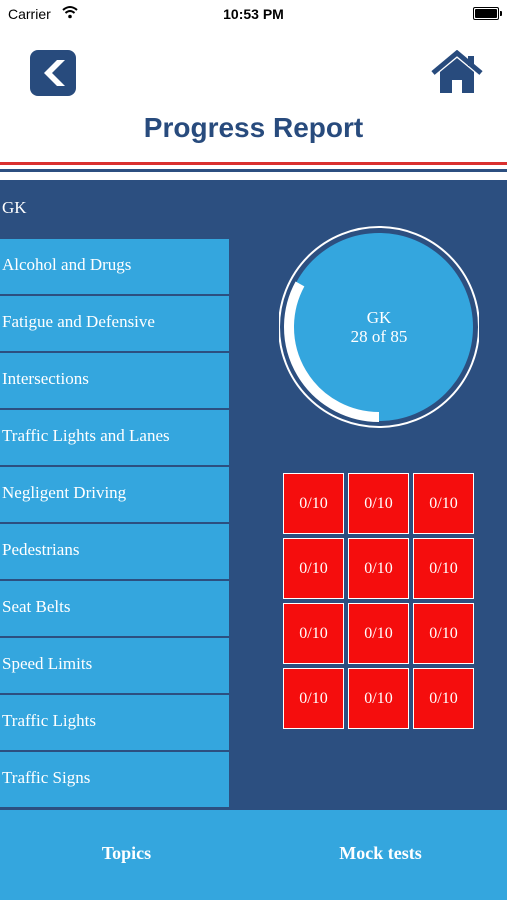 Image resolution: width=507 pixels, height=900 pixels. Describe the element at coordinates (253, 127) in the screenshot. I see `page-title: Progress Report` at that location.